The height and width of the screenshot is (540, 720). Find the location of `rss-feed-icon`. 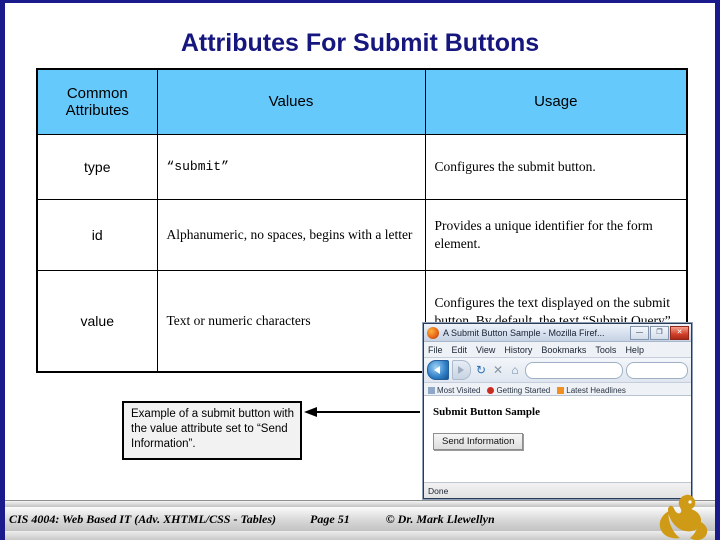

rss-feed-icon is located at coordinates (561, 390).